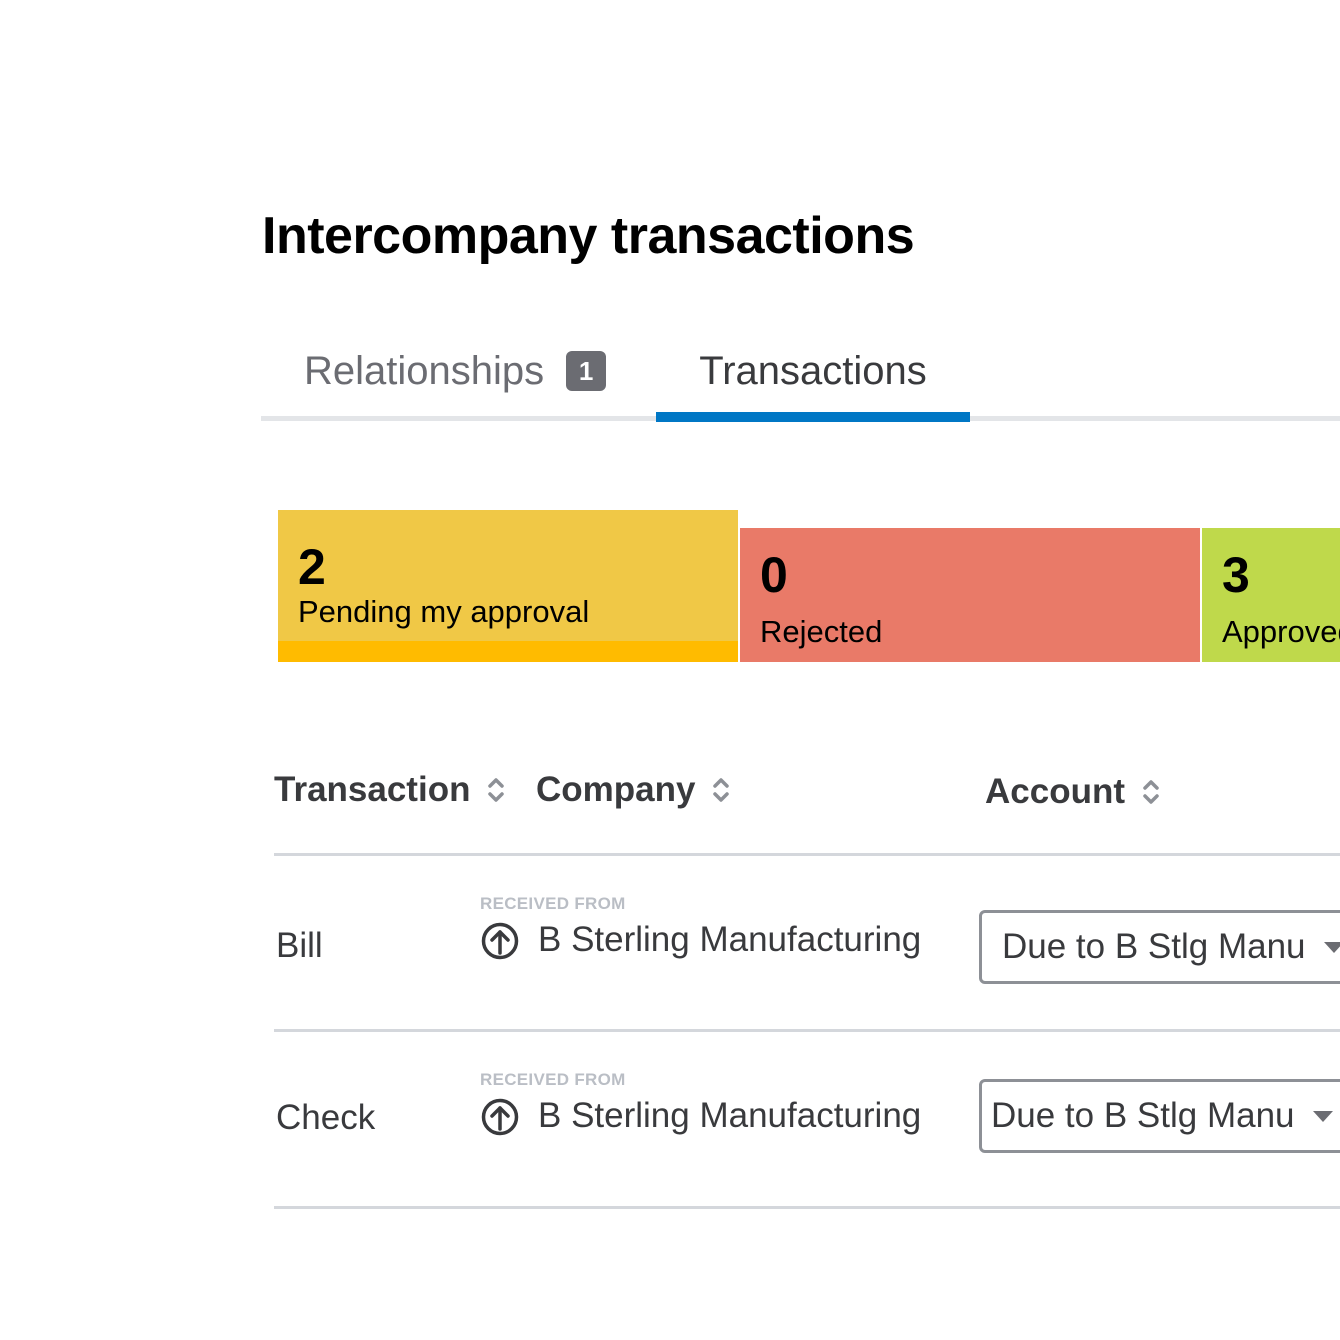 Image resolution: width=1340 pixels, height=1340 pixels. I want to click on tab-transactions: Transactions, so click(813, 381).